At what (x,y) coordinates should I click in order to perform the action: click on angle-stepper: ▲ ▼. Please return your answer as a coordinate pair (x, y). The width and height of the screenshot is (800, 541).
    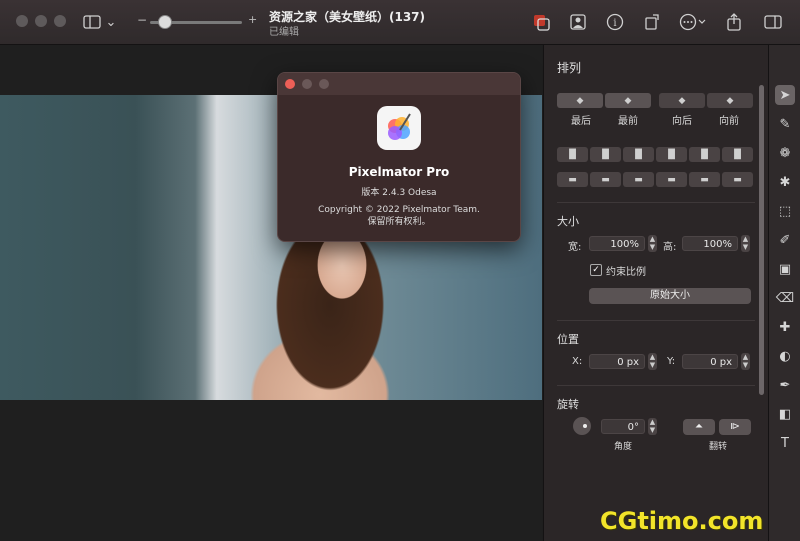
    Looking at the image, I should click on (652, 426).